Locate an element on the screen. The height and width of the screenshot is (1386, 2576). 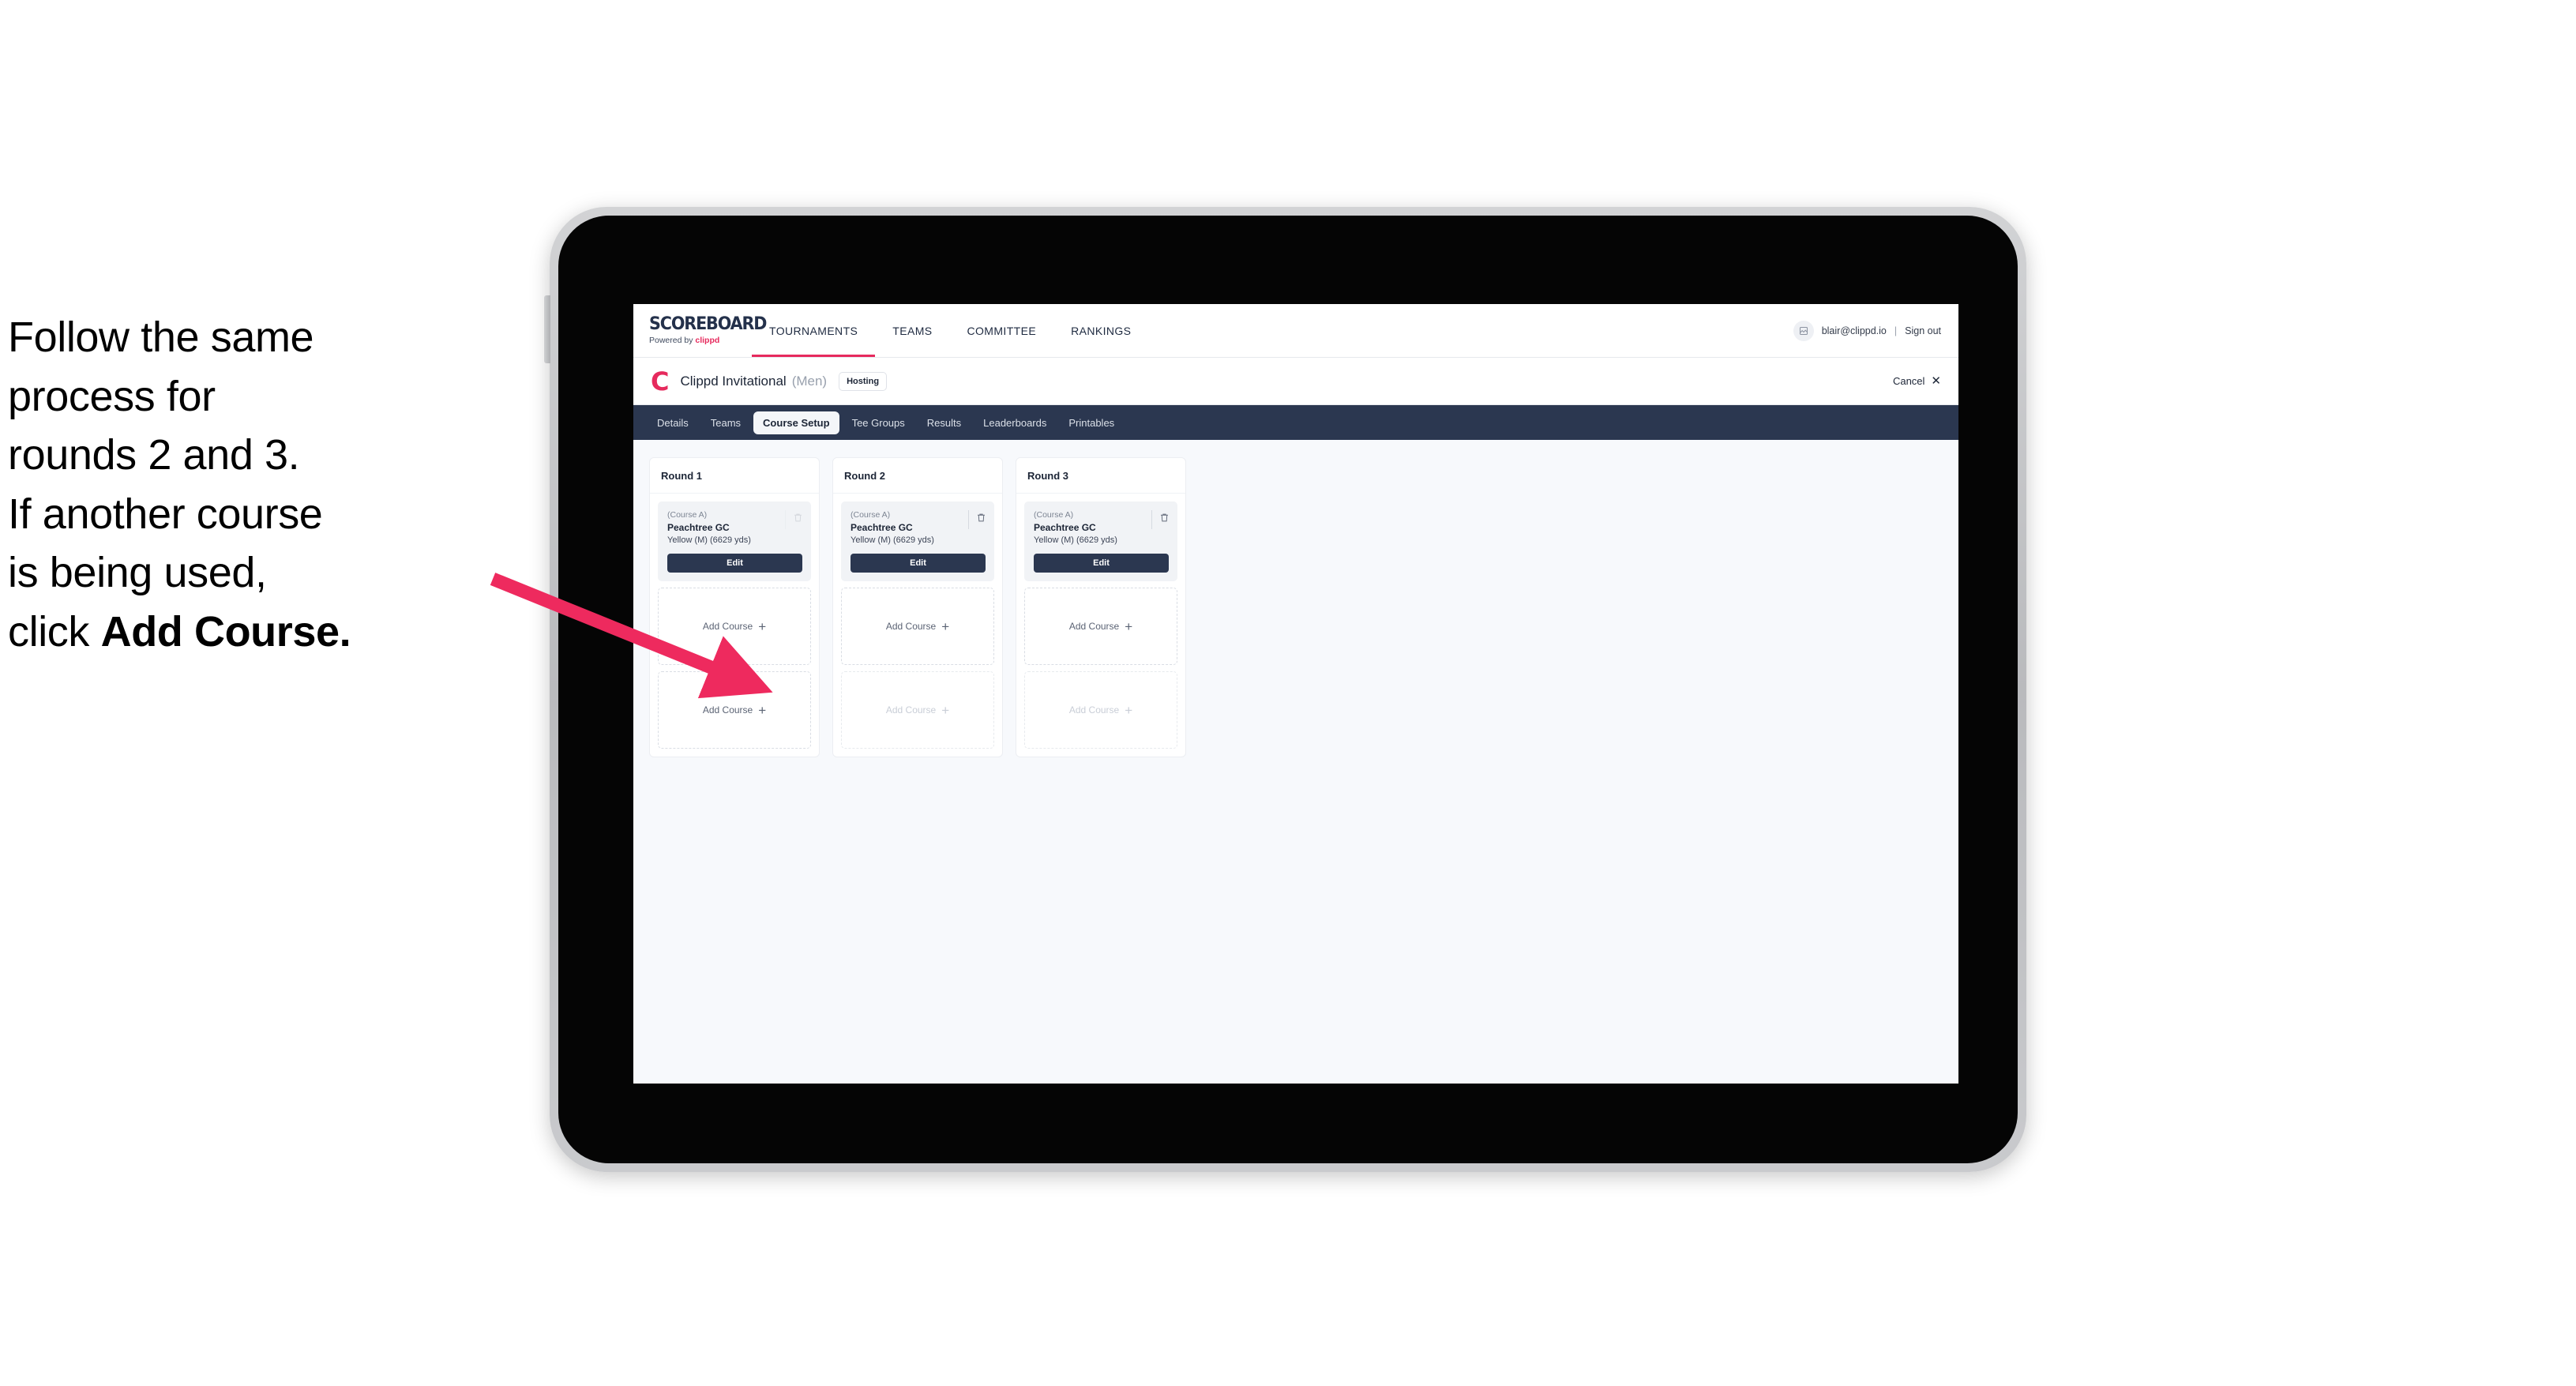
user-avatar-icon is located at coordinates (1803, 330).